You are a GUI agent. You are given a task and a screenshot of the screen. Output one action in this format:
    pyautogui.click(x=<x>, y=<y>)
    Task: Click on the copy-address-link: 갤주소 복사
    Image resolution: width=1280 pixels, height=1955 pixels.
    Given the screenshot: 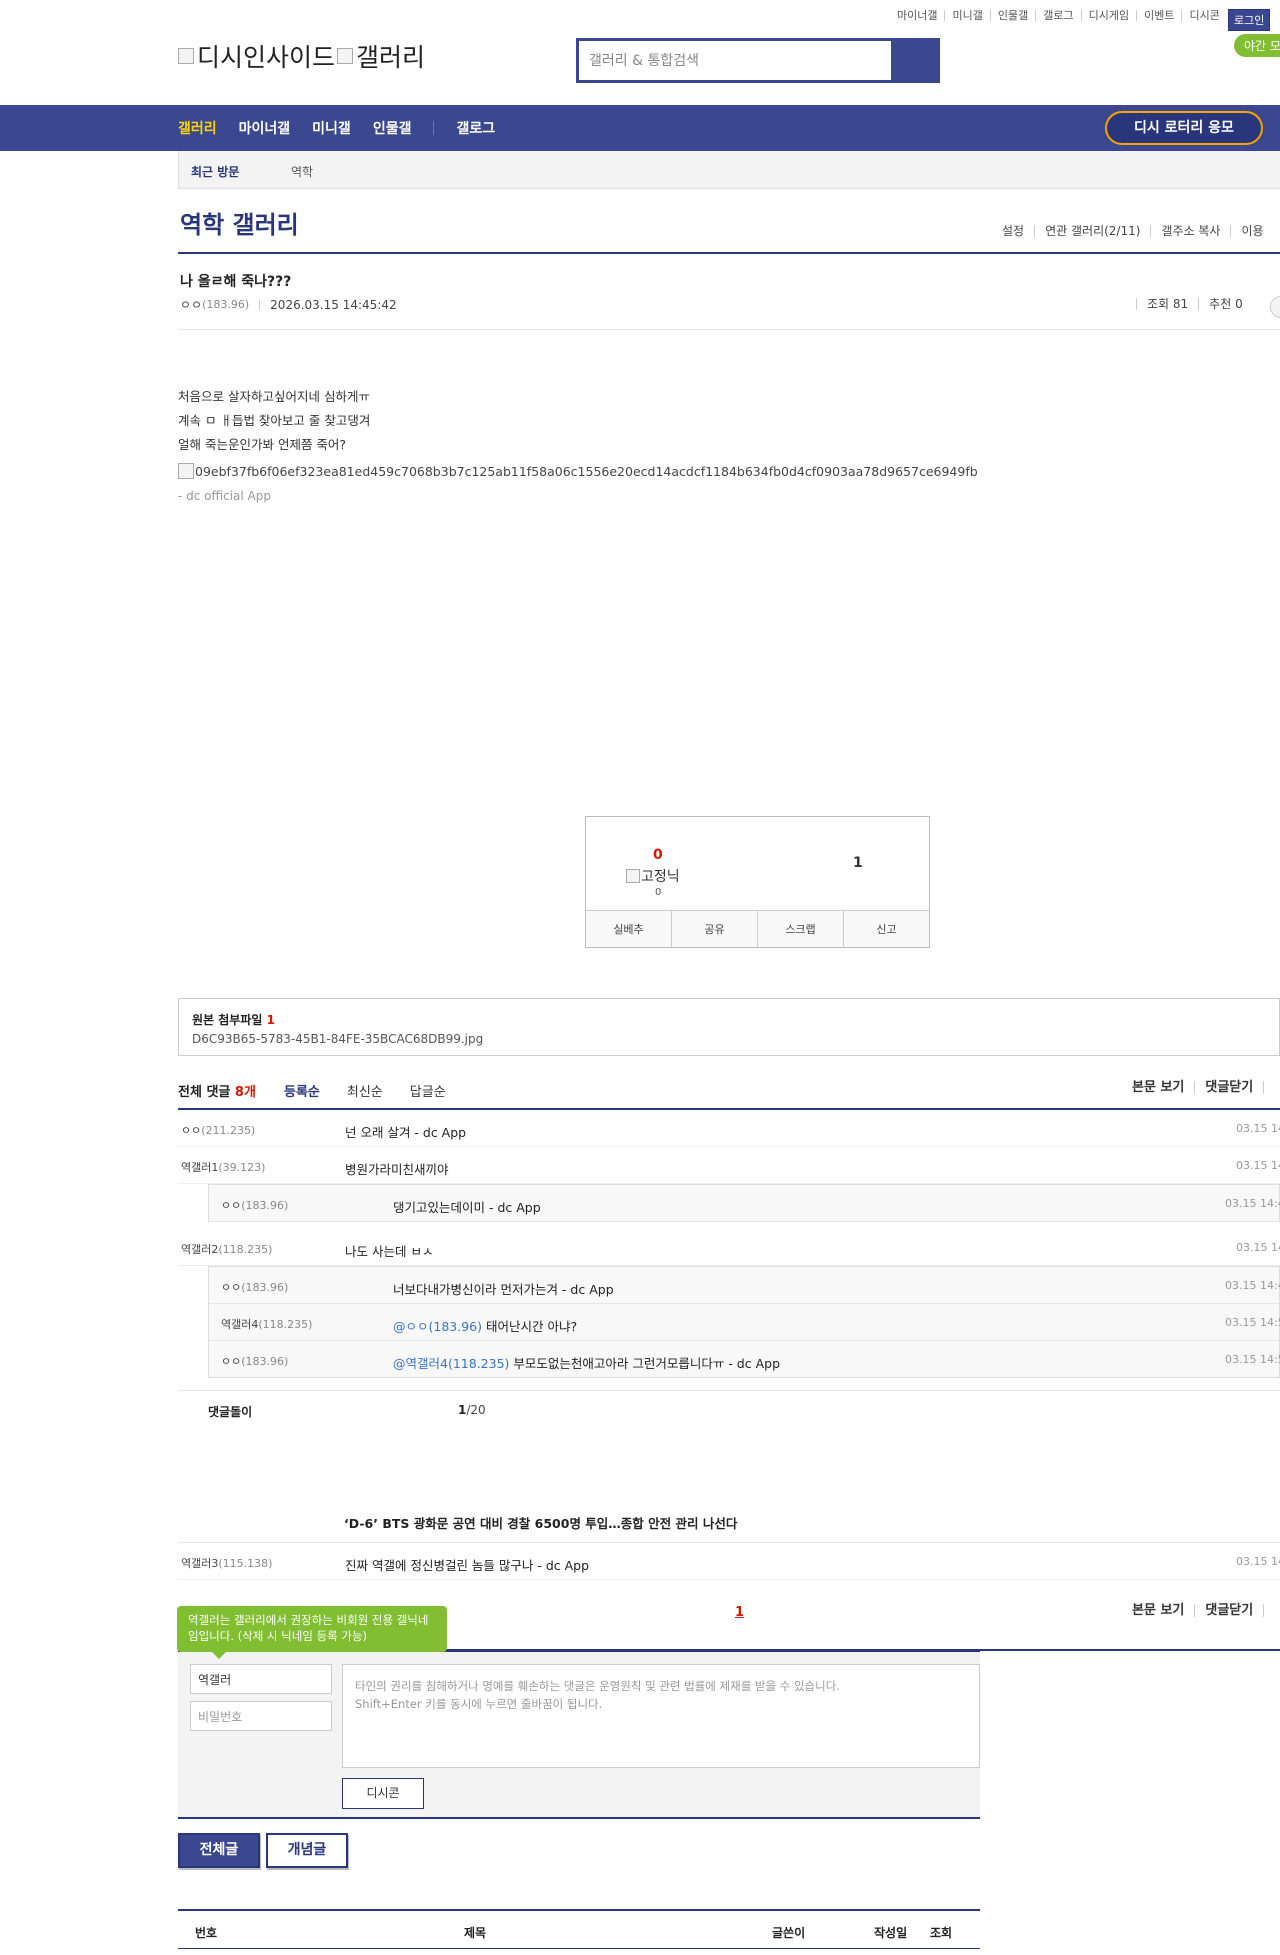 What is the action you would take?
    pyautogui.click(x=1190, y=231)
    